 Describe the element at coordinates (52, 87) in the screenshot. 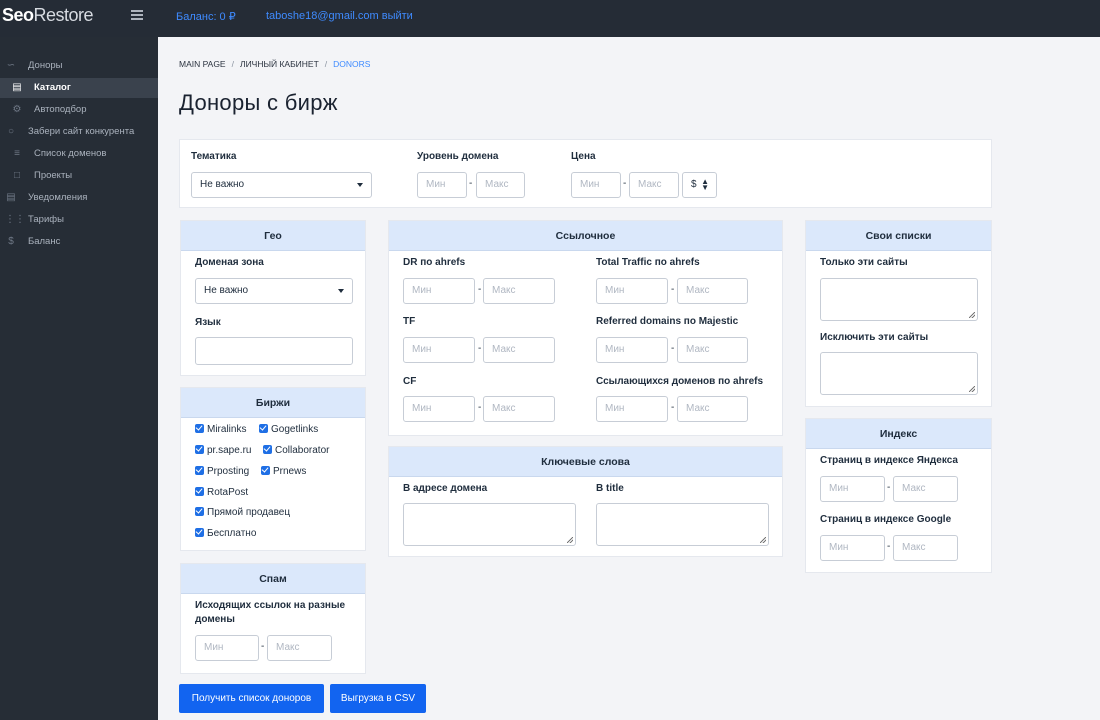

I see `sidebar-item-label: Каталог` at that location.